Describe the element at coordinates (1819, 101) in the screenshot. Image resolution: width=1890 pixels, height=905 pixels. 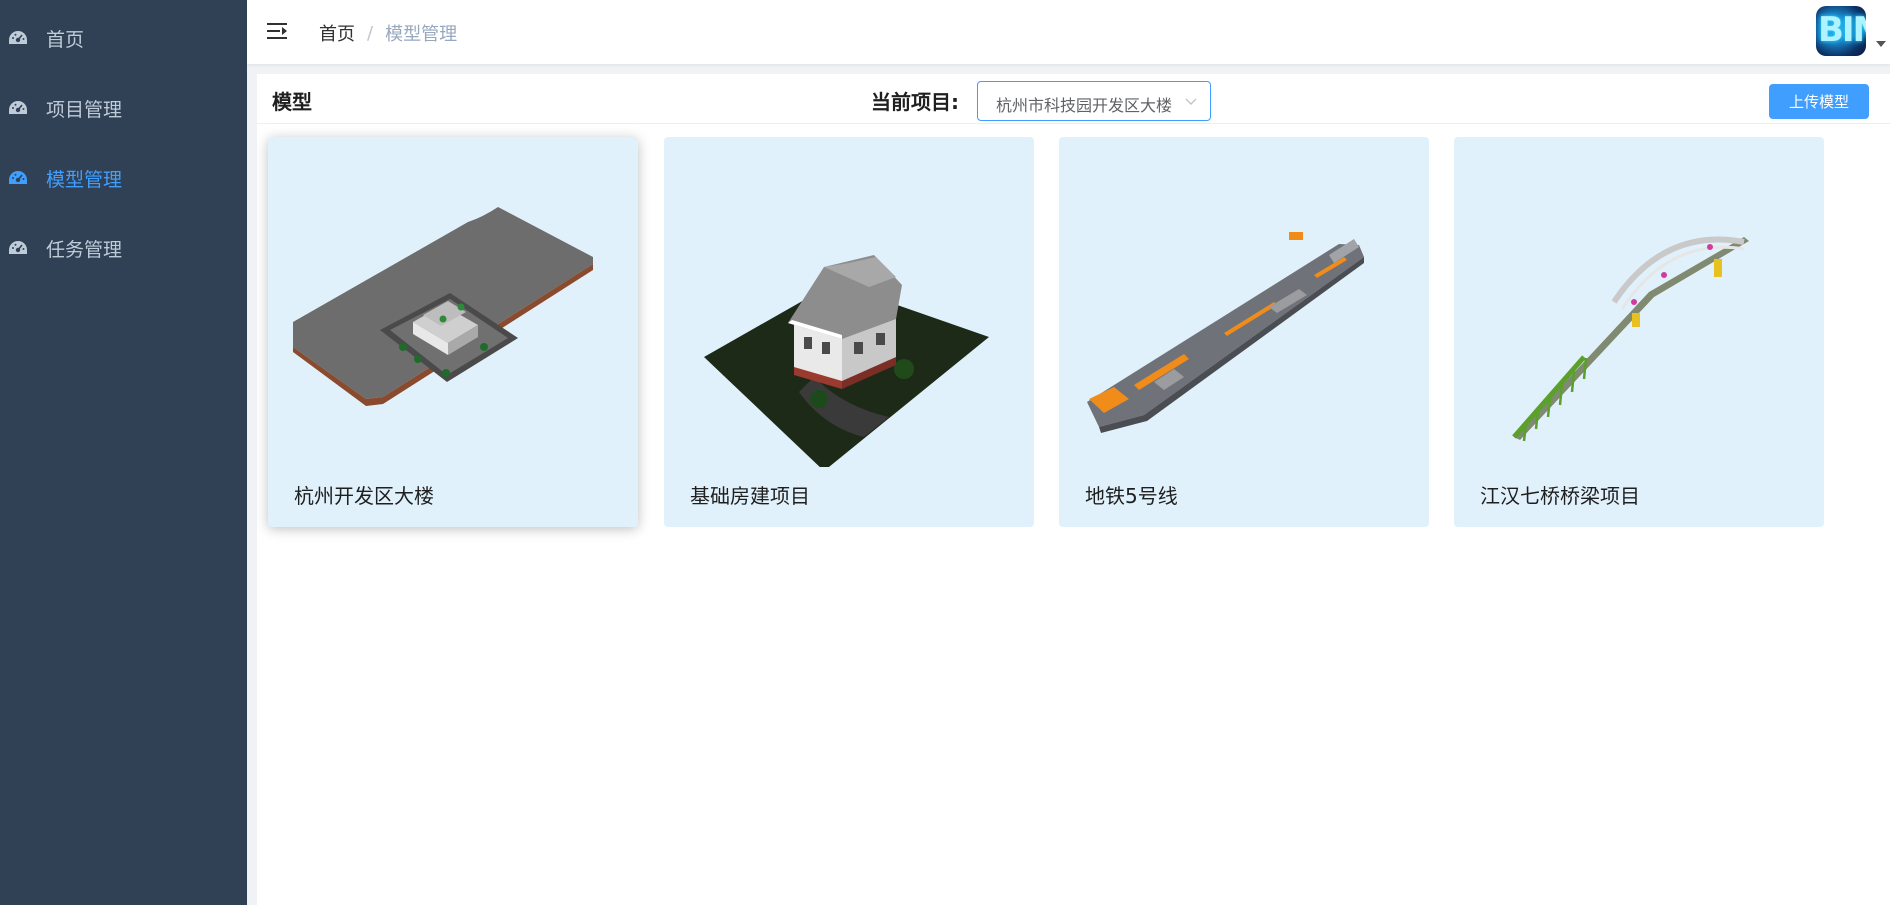
I see `upload-model-button: 上传模型` at that location.